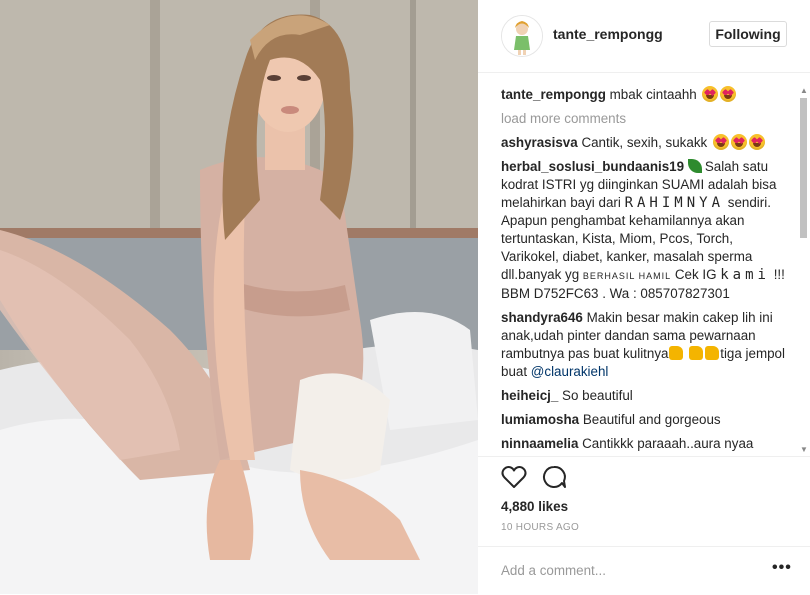  Describe the element at coordinates (674, 203) in the screenshot. I see `comment-stylized-text: RAHIMNYA` at that location.